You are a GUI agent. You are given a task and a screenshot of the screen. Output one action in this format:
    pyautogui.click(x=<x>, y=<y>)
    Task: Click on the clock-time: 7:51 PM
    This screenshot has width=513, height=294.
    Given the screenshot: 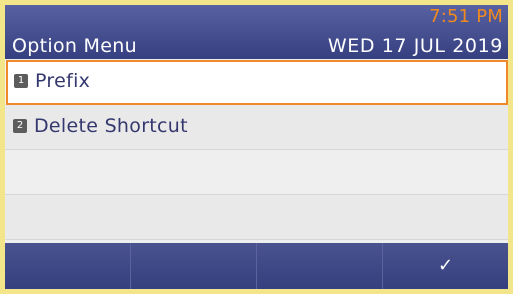 What is the action you would take?
    pyautogui.click(x=466, y=16)
    